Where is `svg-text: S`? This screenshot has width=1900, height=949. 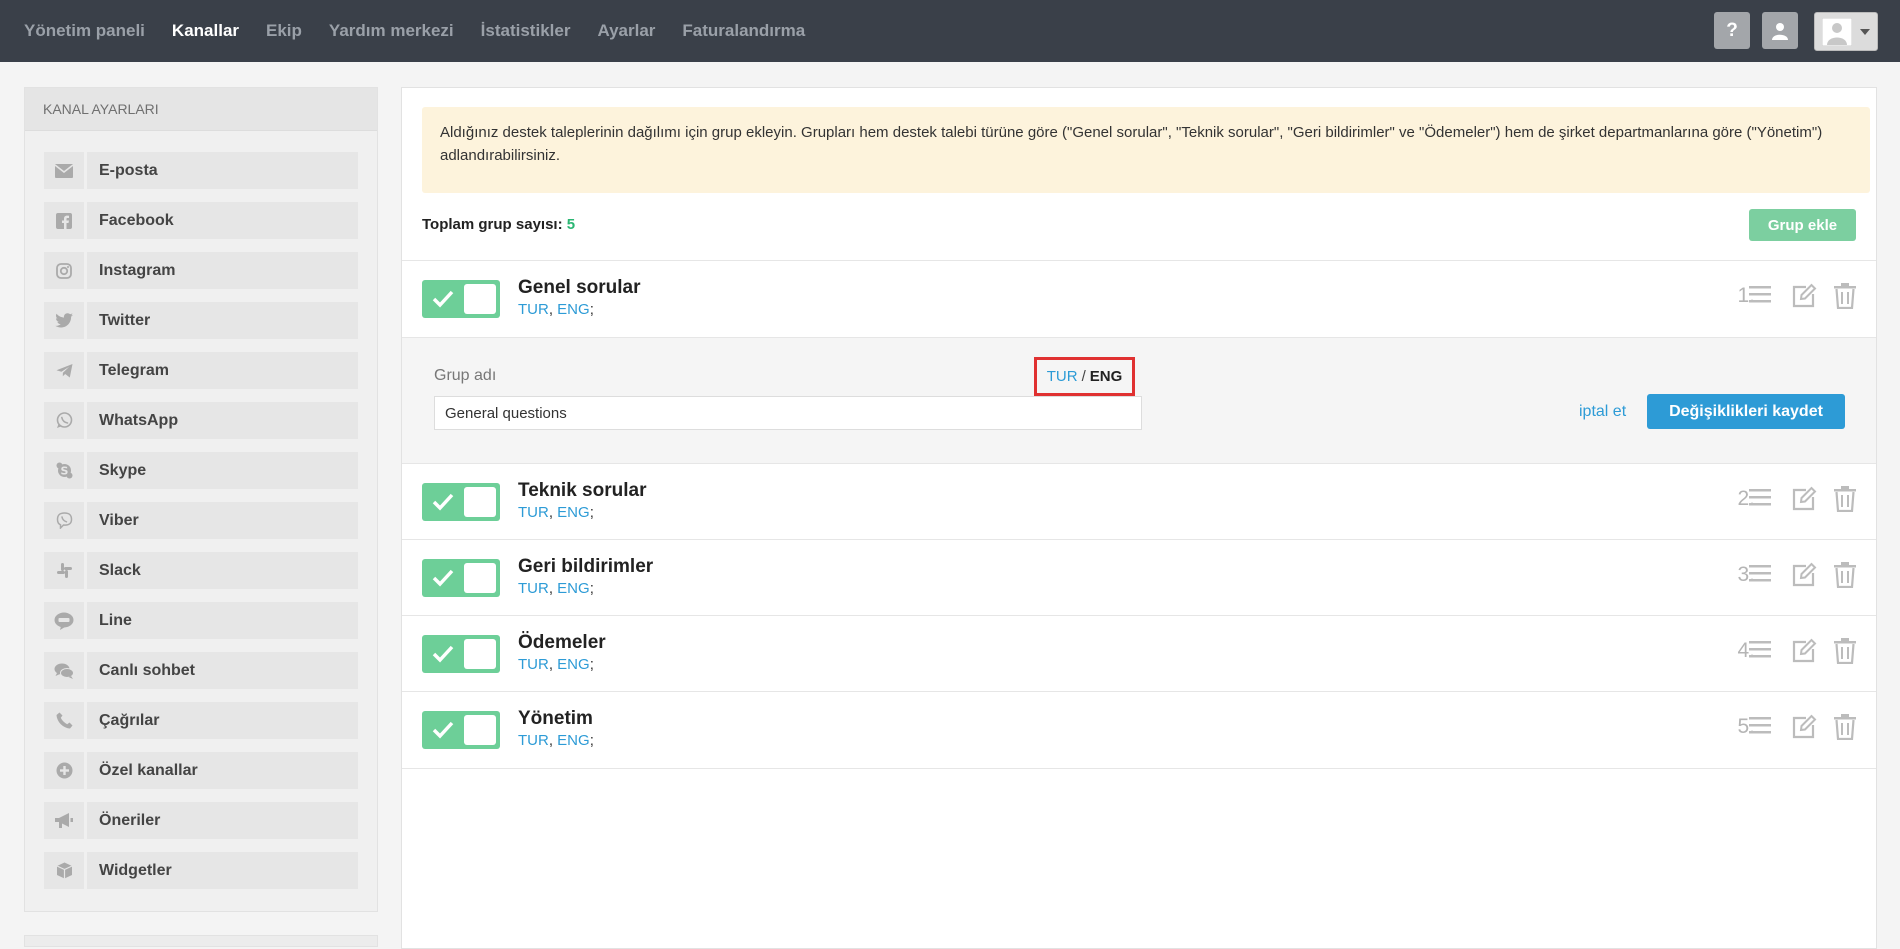 svg-text: S is located at coordinates (64, 471).